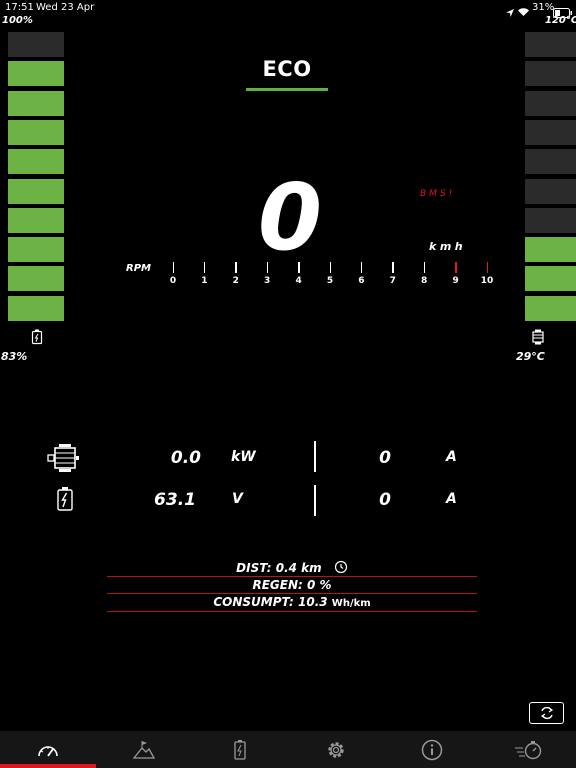  Describe the element at coordinates (185, 458) in the screenshot. I see `motor-power-value: 0.0` at that location.